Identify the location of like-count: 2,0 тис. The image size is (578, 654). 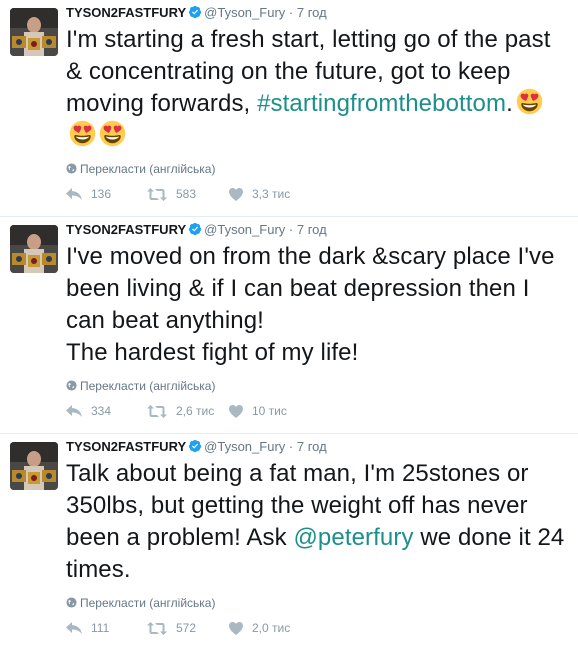
(271, 628).